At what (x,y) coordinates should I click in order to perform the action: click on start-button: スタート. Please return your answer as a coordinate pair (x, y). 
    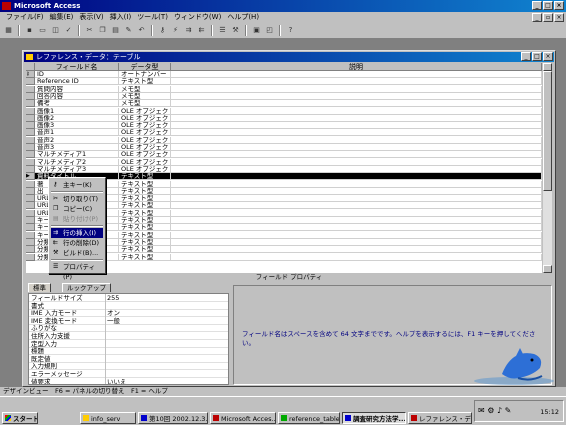
    Looking at the image, I should click on (20, 418).